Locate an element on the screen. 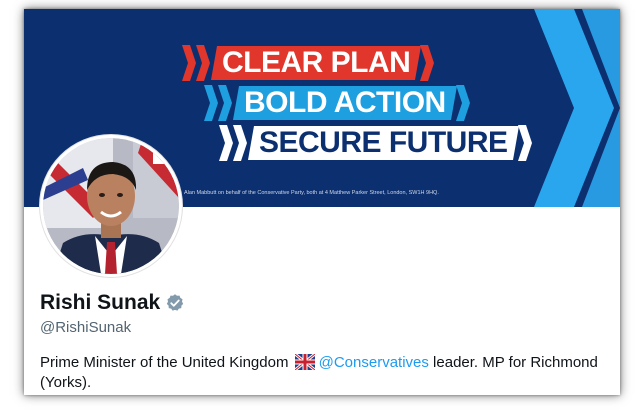  bio-prefix: Prime Minister of the United Kingdom is located at coordinates (164, 362).